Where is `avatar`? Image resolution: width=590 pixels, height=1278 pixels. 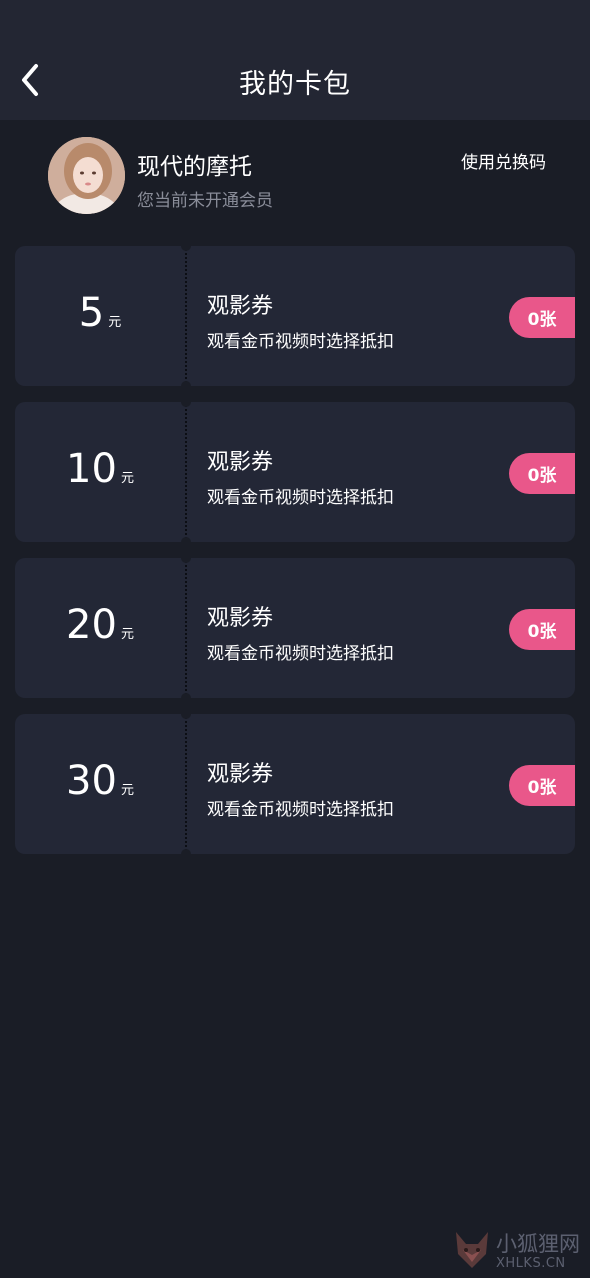
avatar is located at coordinates (86, 175).